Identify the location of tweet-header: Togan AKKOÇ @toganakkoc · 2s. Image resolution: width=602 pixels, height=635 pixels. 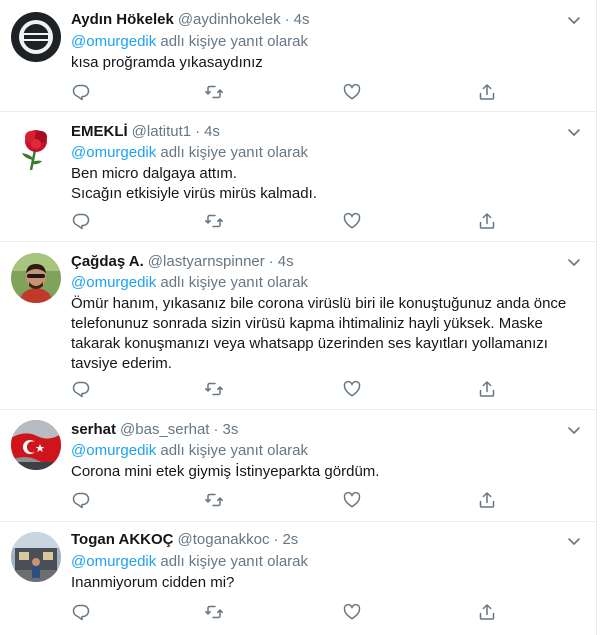
(184, 540).